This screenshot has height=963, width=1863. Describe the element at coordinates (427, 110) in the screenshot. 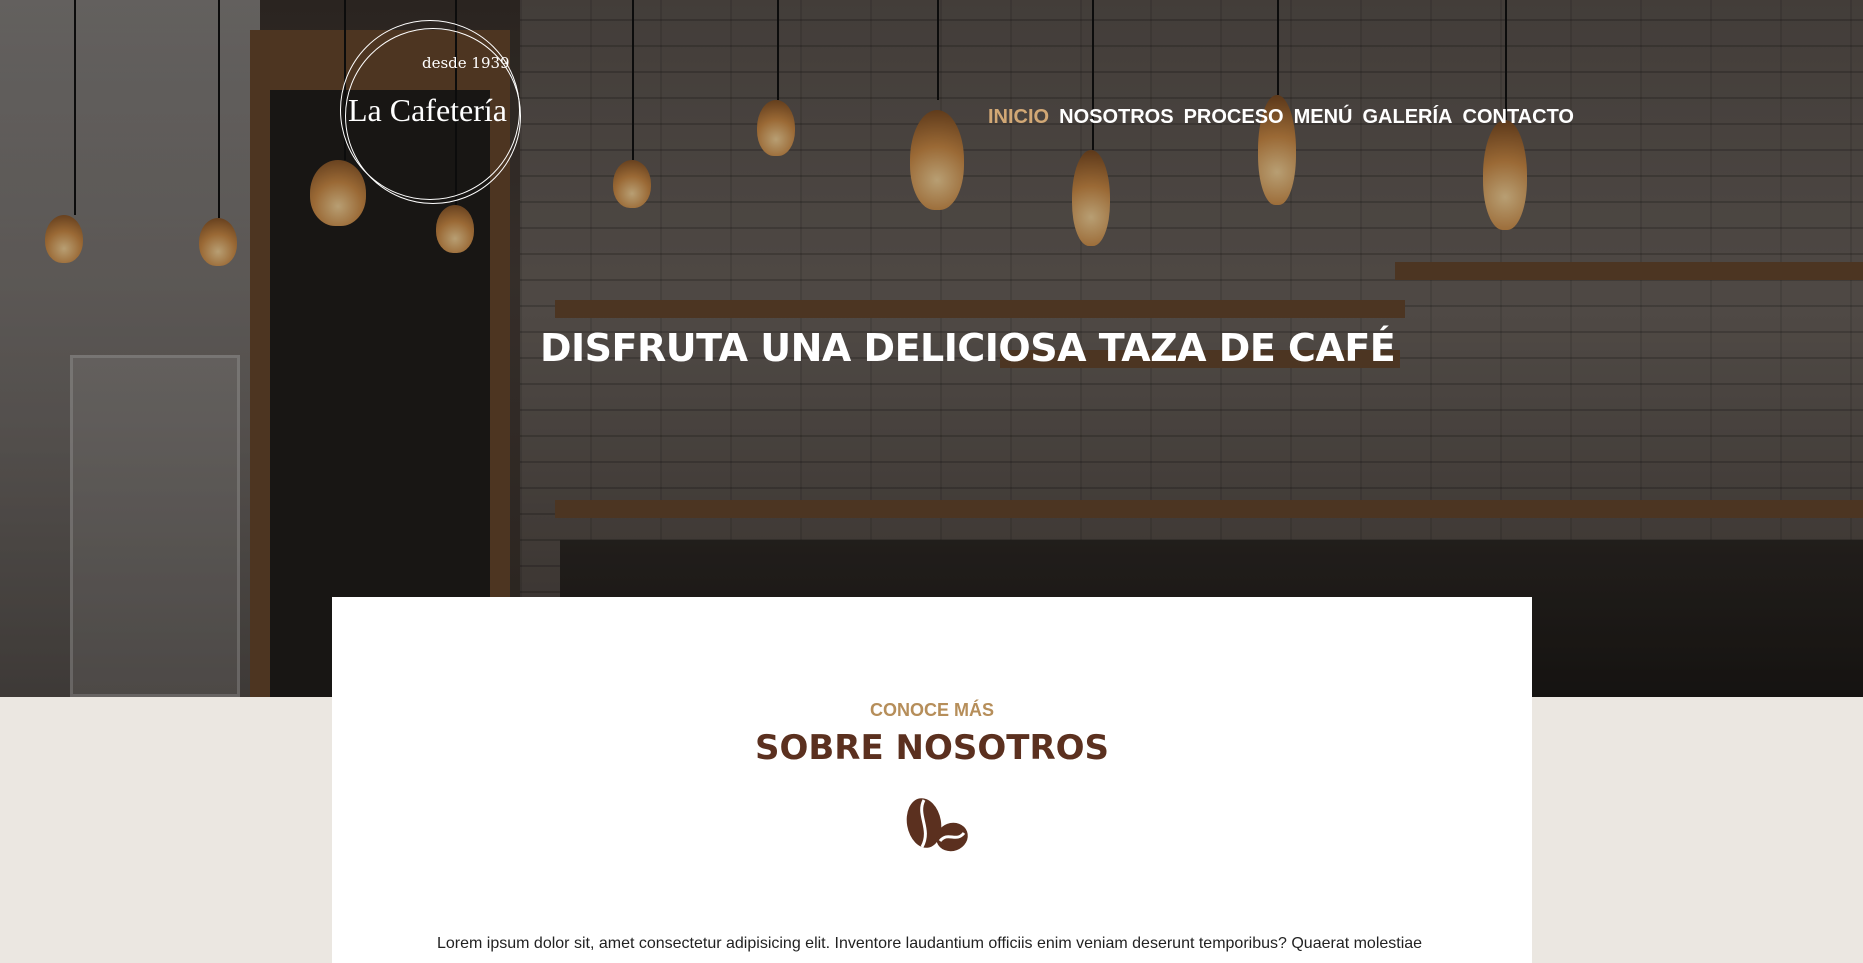

I see `logo-name-text: La Cafetería` at that location.